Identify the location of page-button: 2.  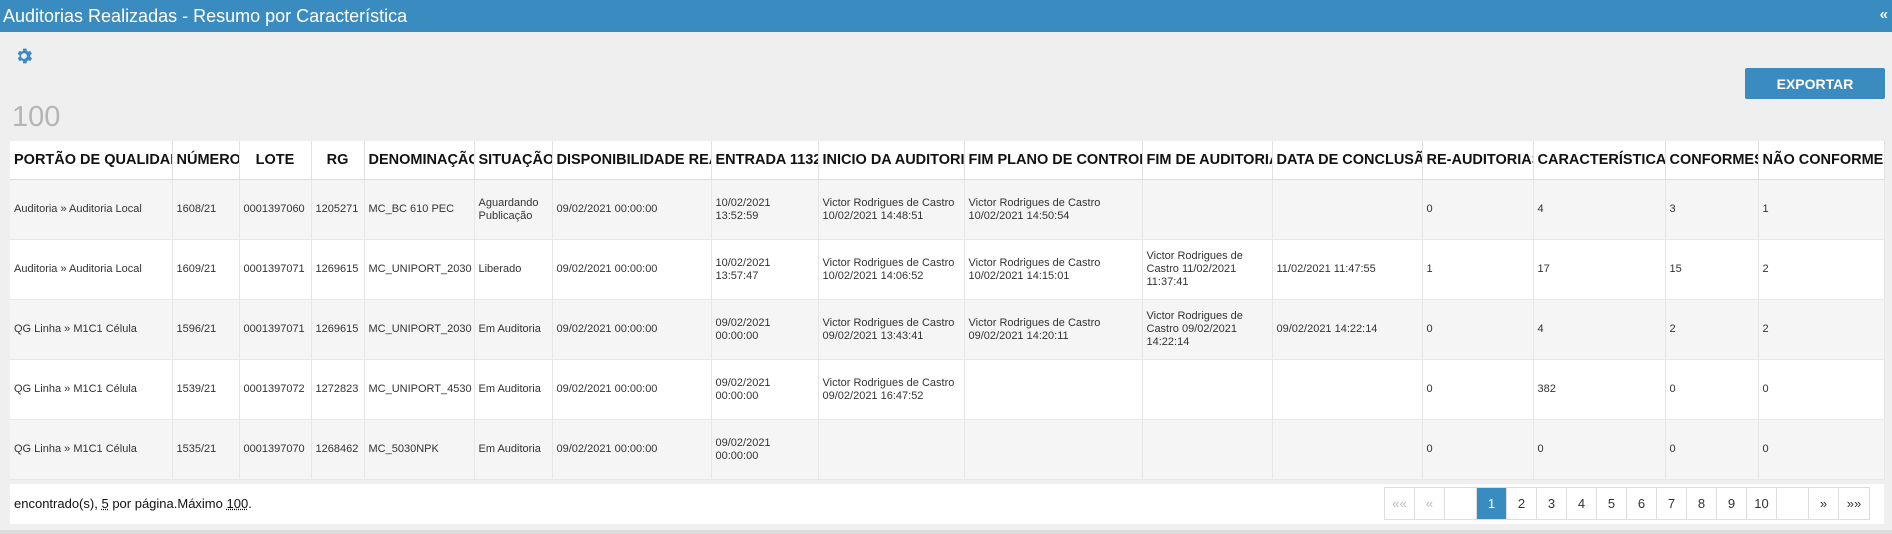
(1522, 503).